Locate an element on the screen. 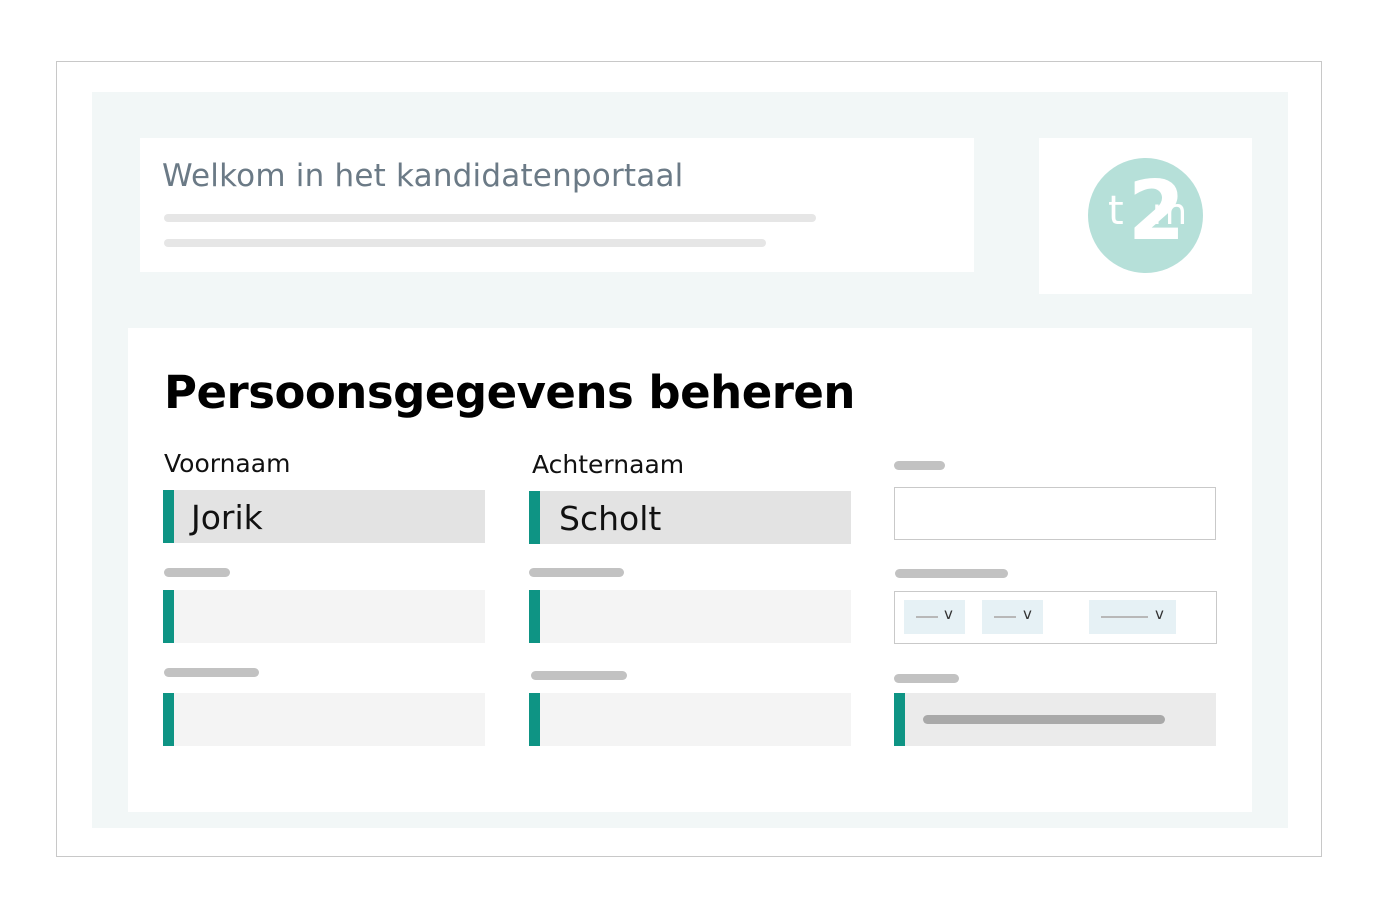 This screenshot has height=920, width=1380. last-name-label: Achternaam is located at coordinates (608, 464).